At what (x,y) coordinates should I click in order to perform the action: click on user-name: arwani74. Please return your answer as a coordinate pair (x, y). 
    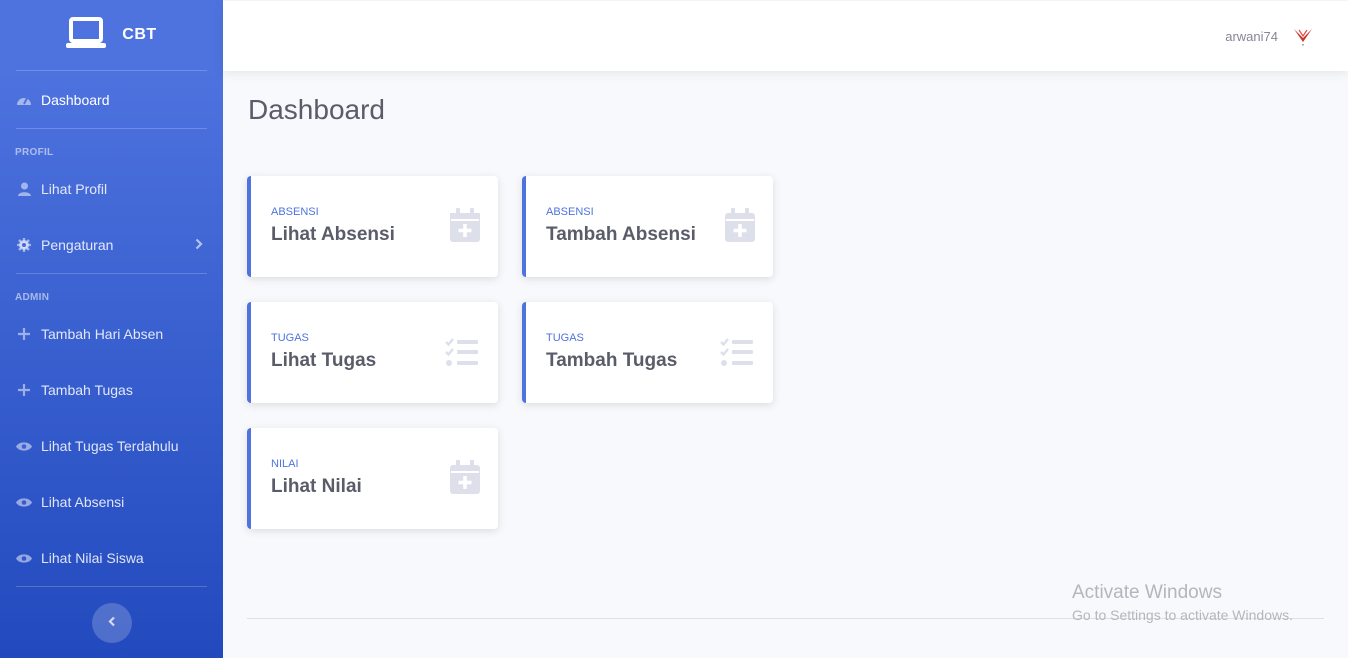
    Looking at the image, I should click on (1251, 36).